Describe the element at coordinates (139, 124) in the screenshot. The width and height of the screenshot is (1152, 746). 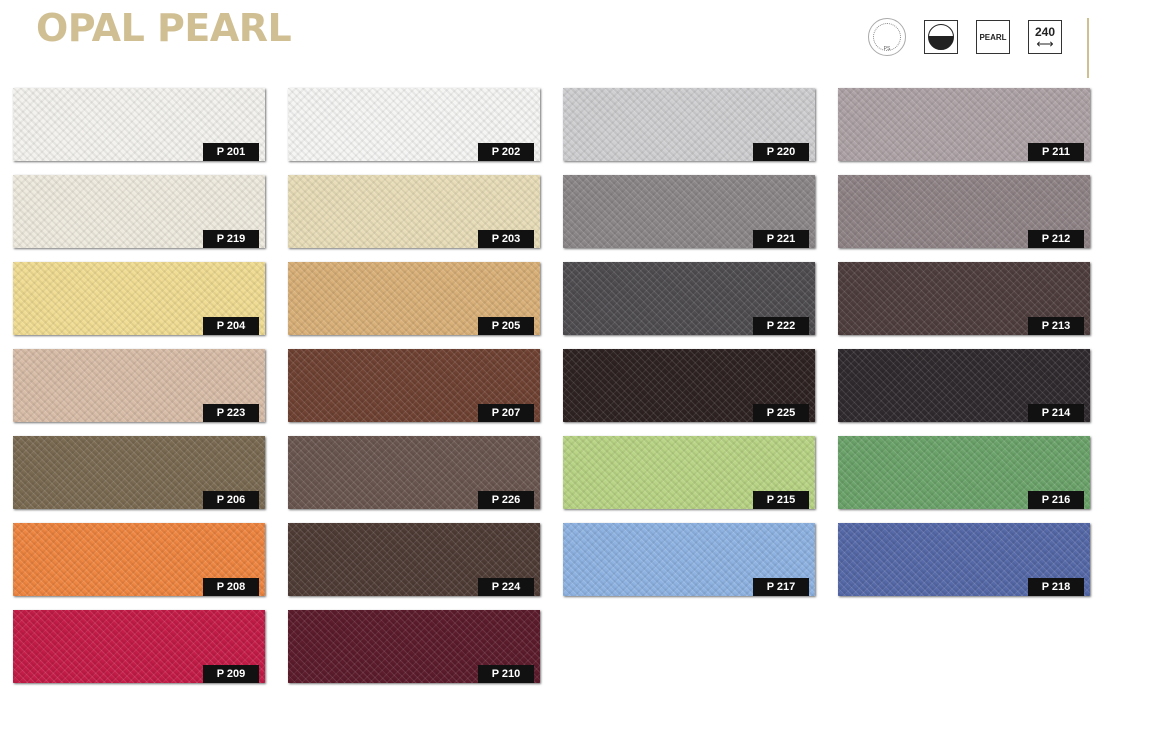
I see `fabric-swatch: P 201` at that location.